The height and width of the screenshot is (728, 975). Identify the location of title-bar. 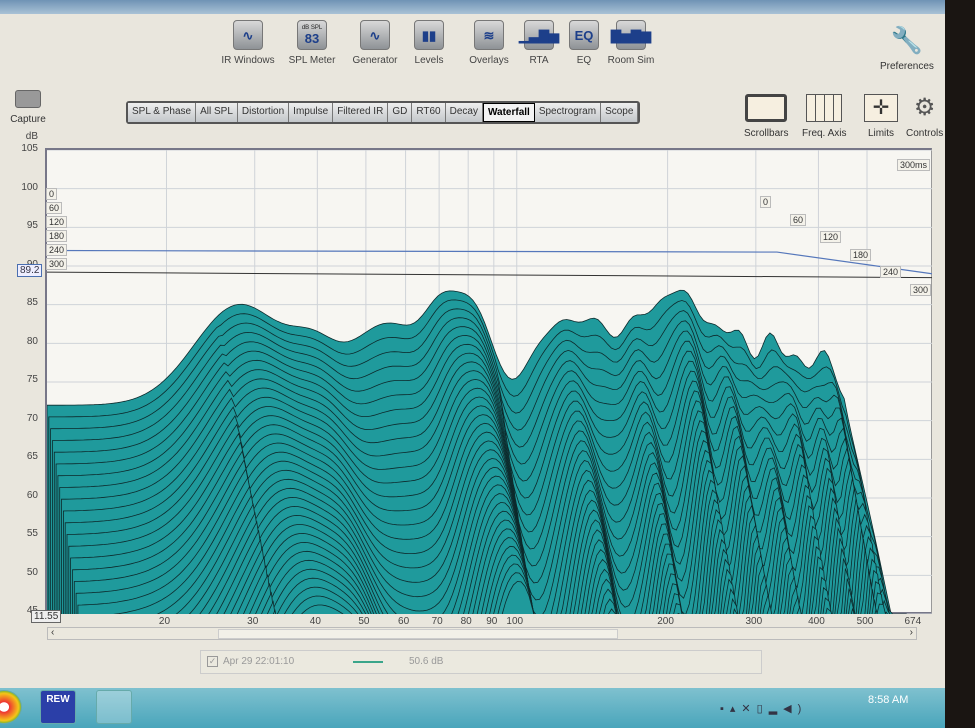
(472, 7).